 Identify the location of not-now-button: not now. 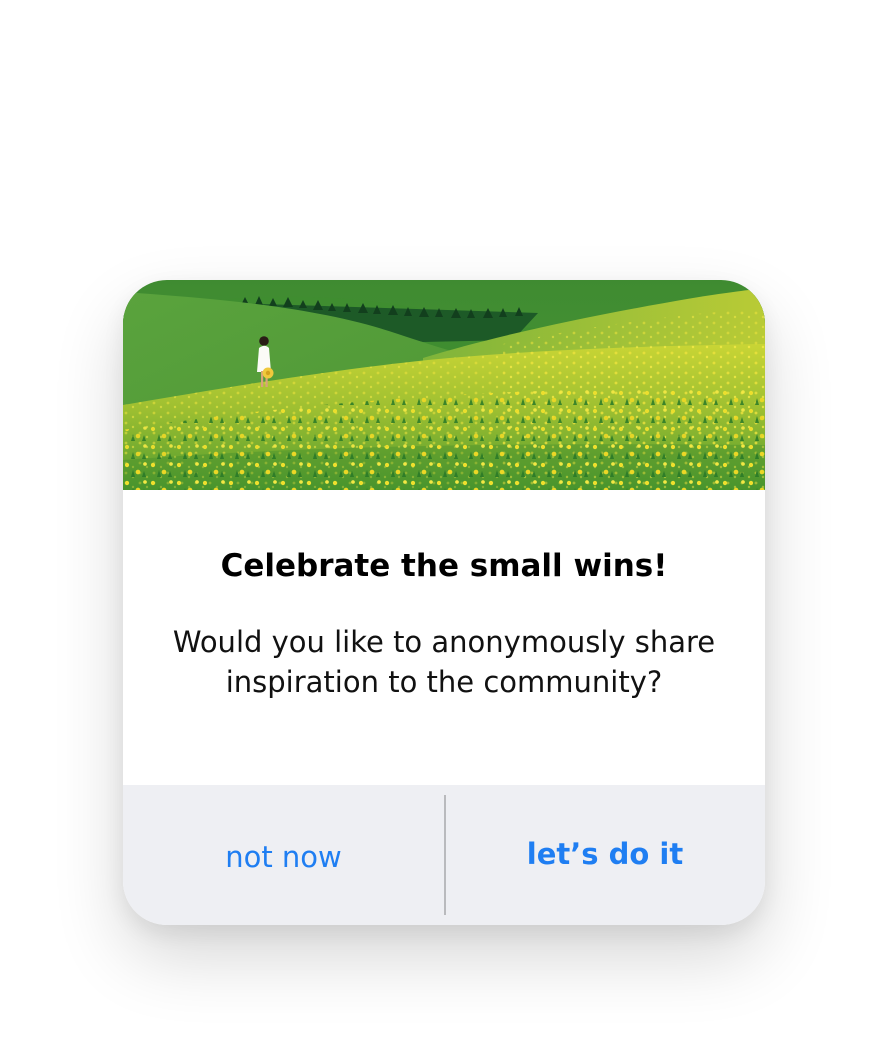
(283, 855).